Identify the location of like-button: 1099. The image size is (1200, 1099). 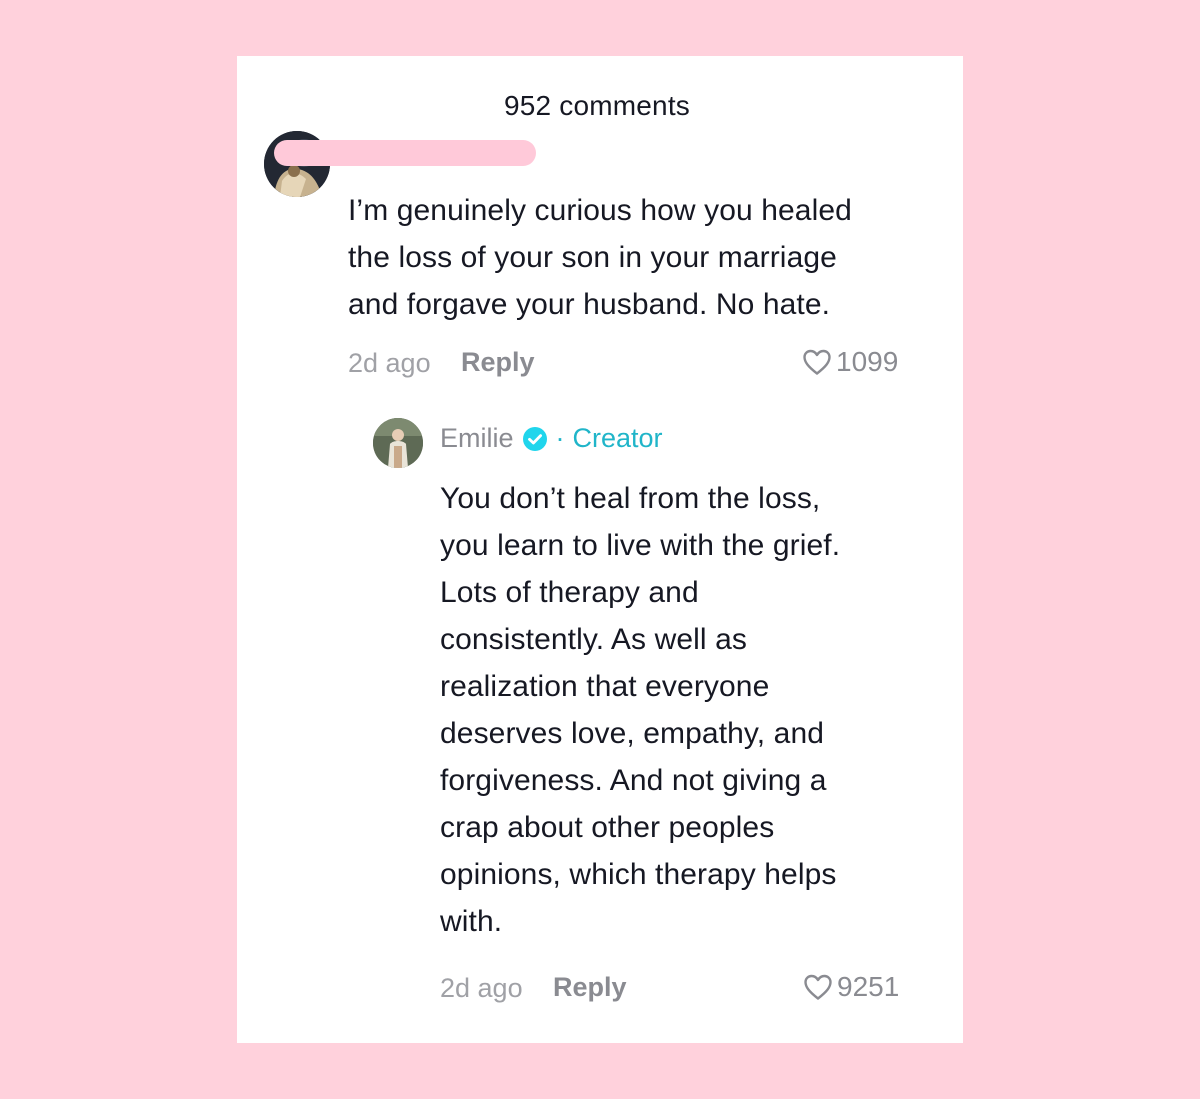
(850, 362).